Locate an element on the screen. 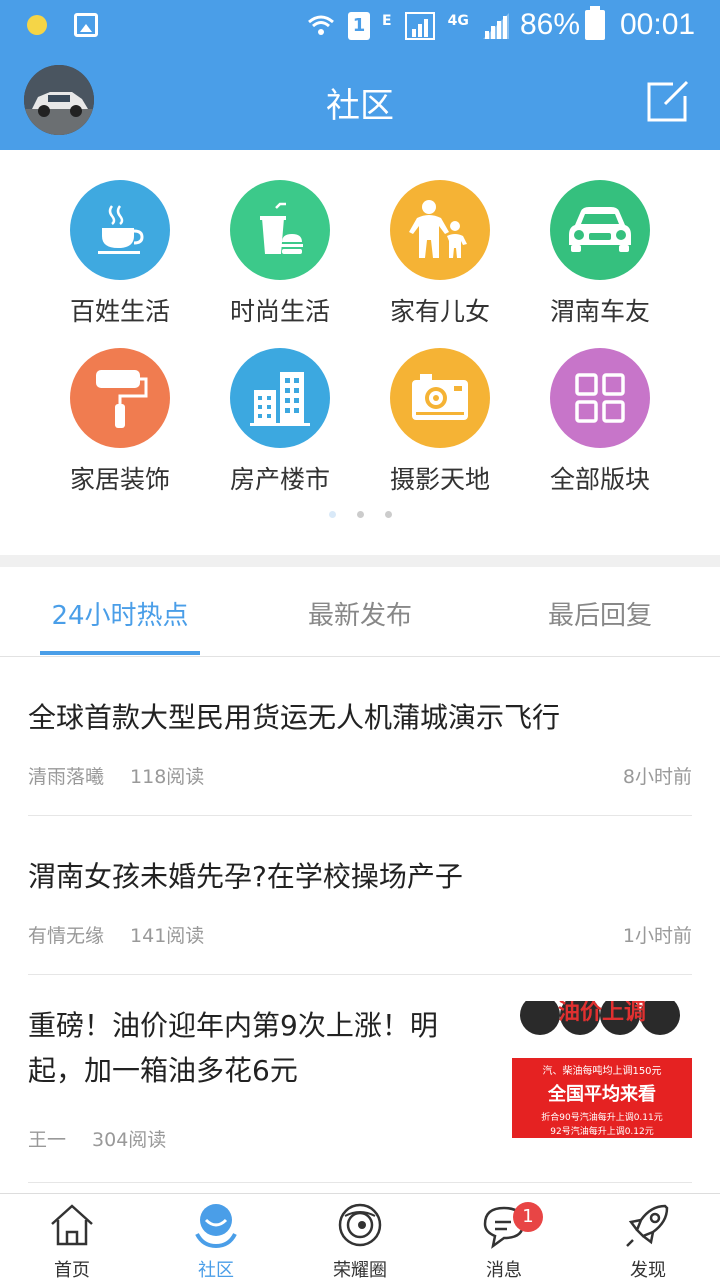 Image resolution: width=720 pixels, height=1280 pixels. tab-latest: 最新发布 is located at coordinates (360, 613).